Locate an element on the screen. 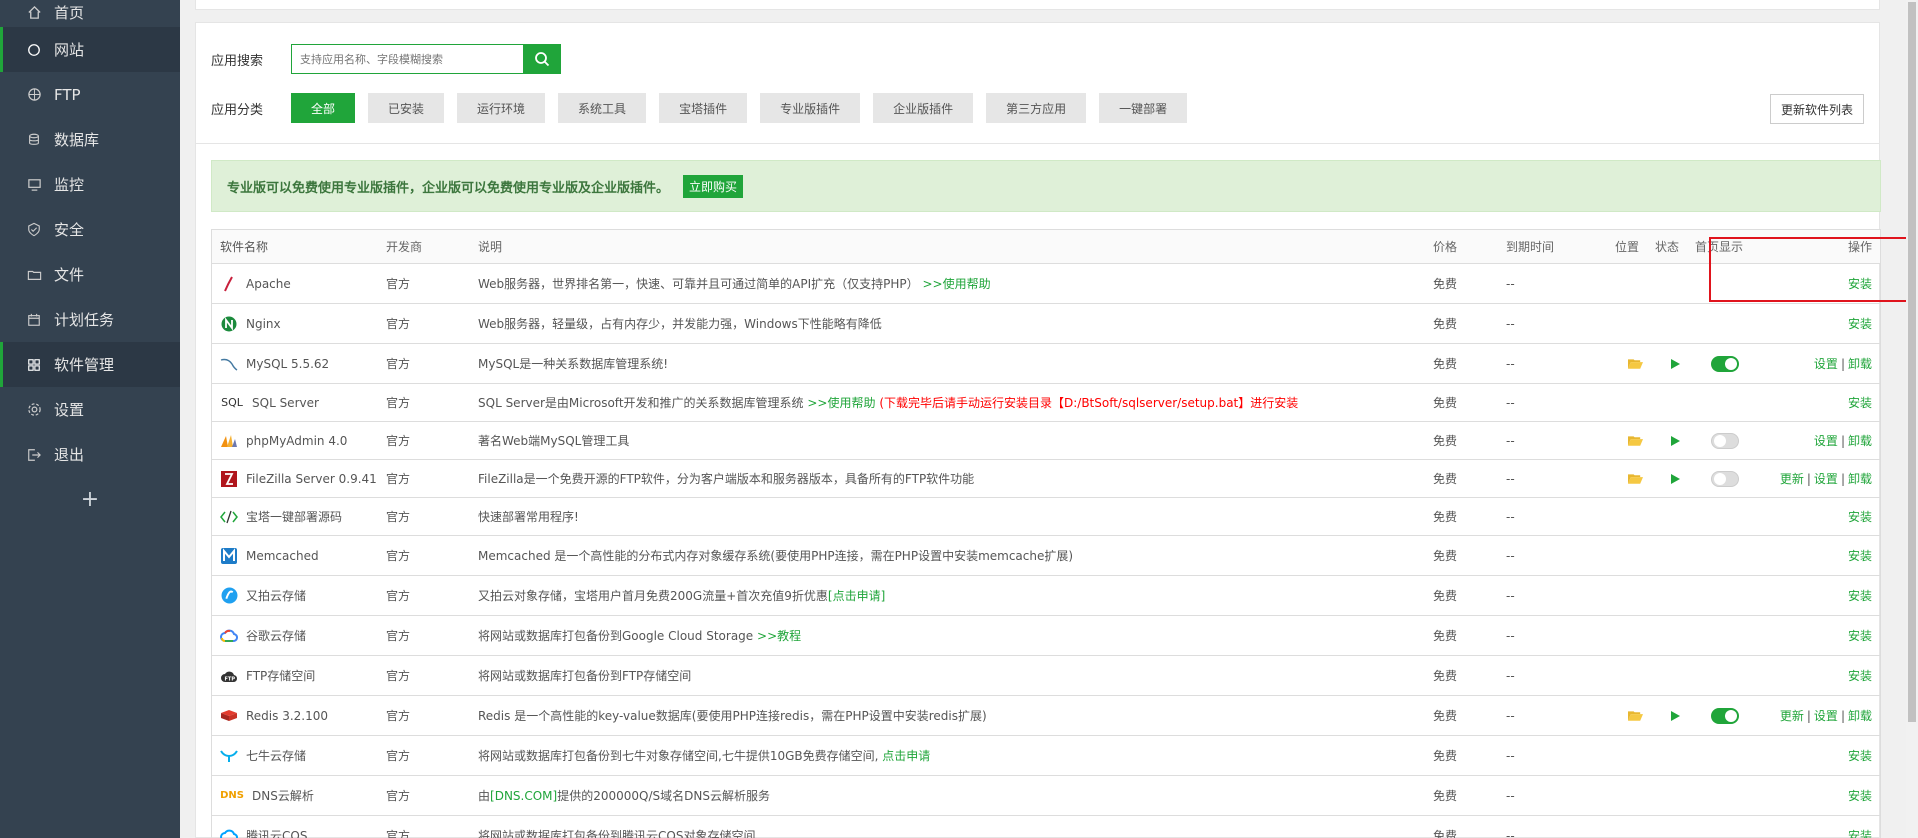 Image resolution: width=1918 pixels, height=838 pixels. category-runtime: 运行环境 is located at coordinates (501, 108).